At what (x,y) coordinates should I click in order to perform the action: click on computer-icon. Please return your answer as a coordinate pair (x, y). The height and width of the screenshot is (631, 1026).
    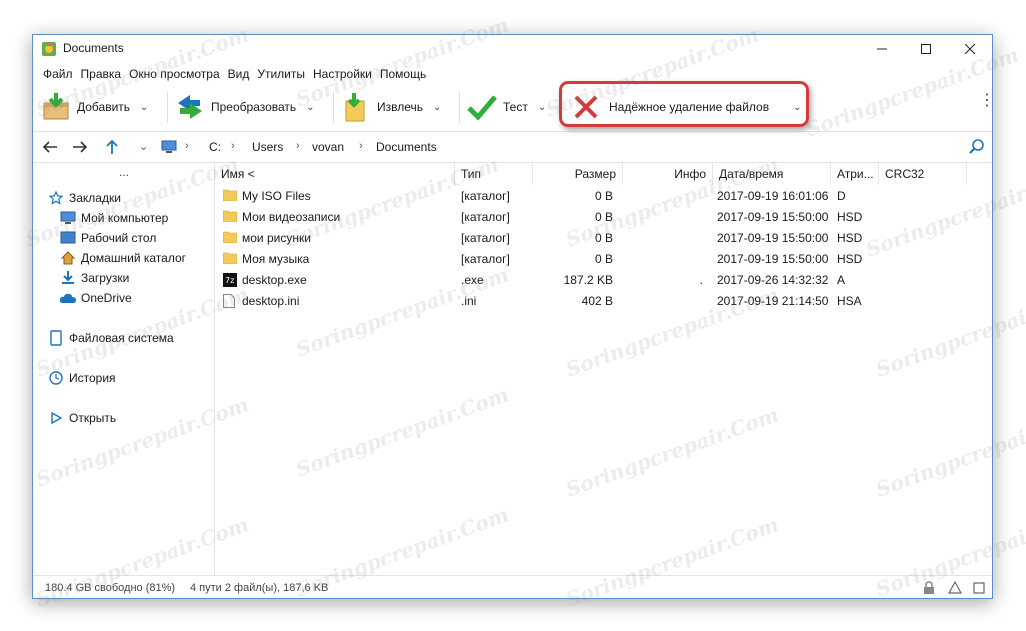
    Looking at the image, I should click on (68, 218).